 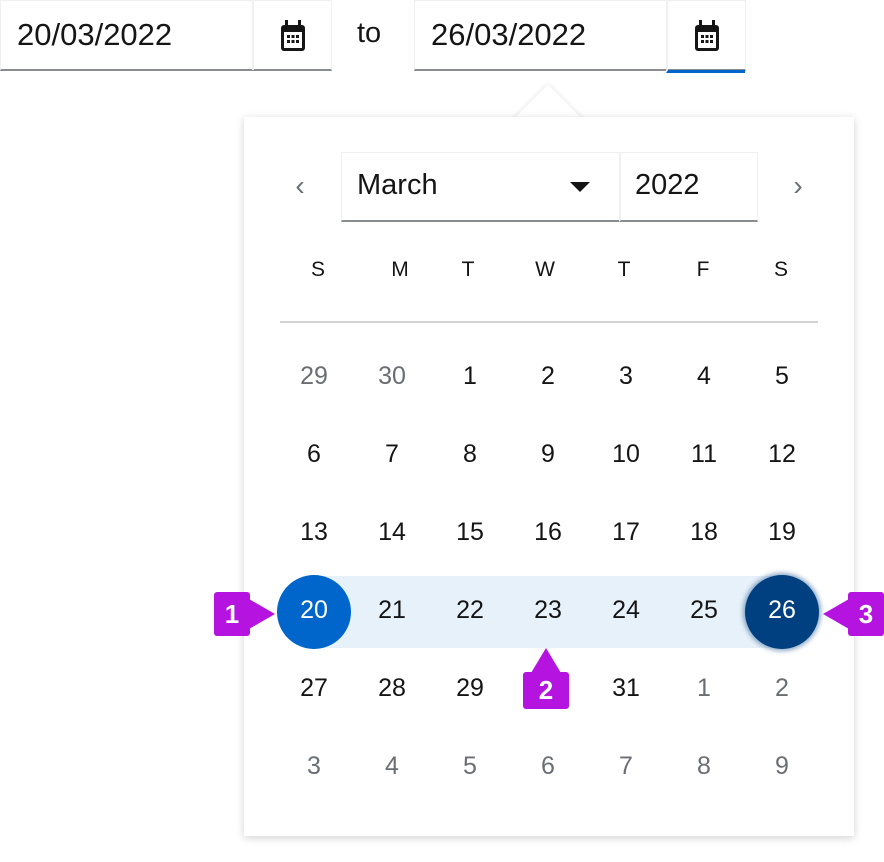 What do you see at coordinates (667, 185) in the screenshot?
I see `year-value: 2022` at bounding box center [667, 185].